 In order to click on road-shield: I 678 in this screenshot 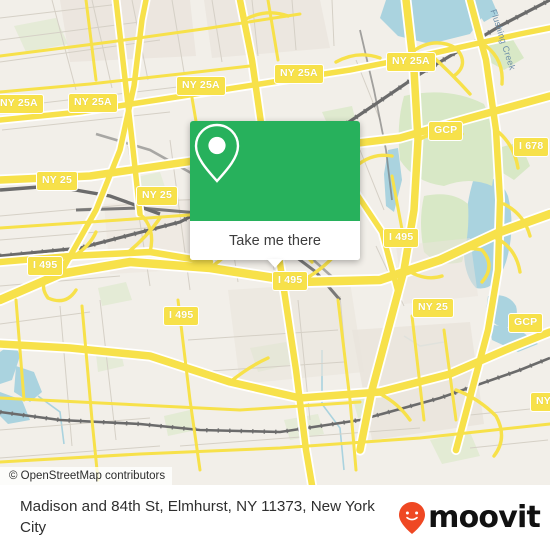, I will do `click(531, 147)`.